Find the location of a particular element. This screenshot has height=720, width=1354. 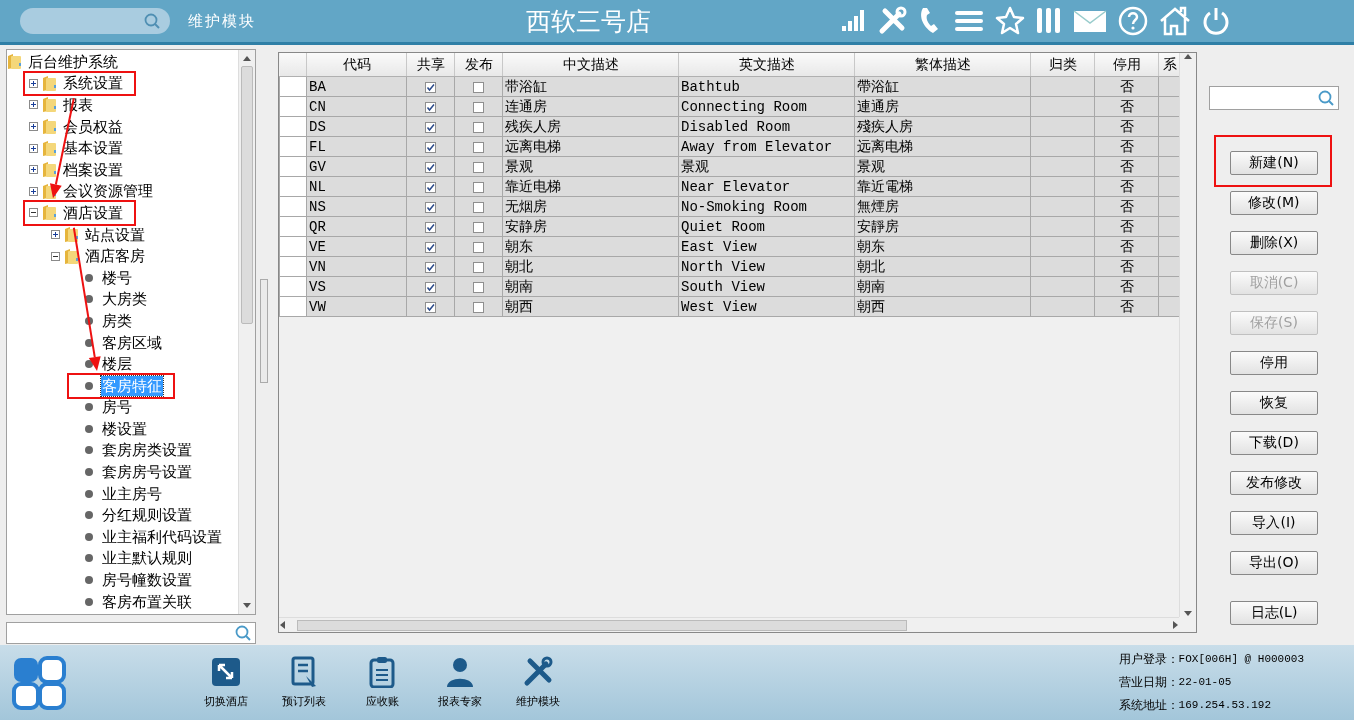

tree-item: 房类 is located at coordinates (117, 320).